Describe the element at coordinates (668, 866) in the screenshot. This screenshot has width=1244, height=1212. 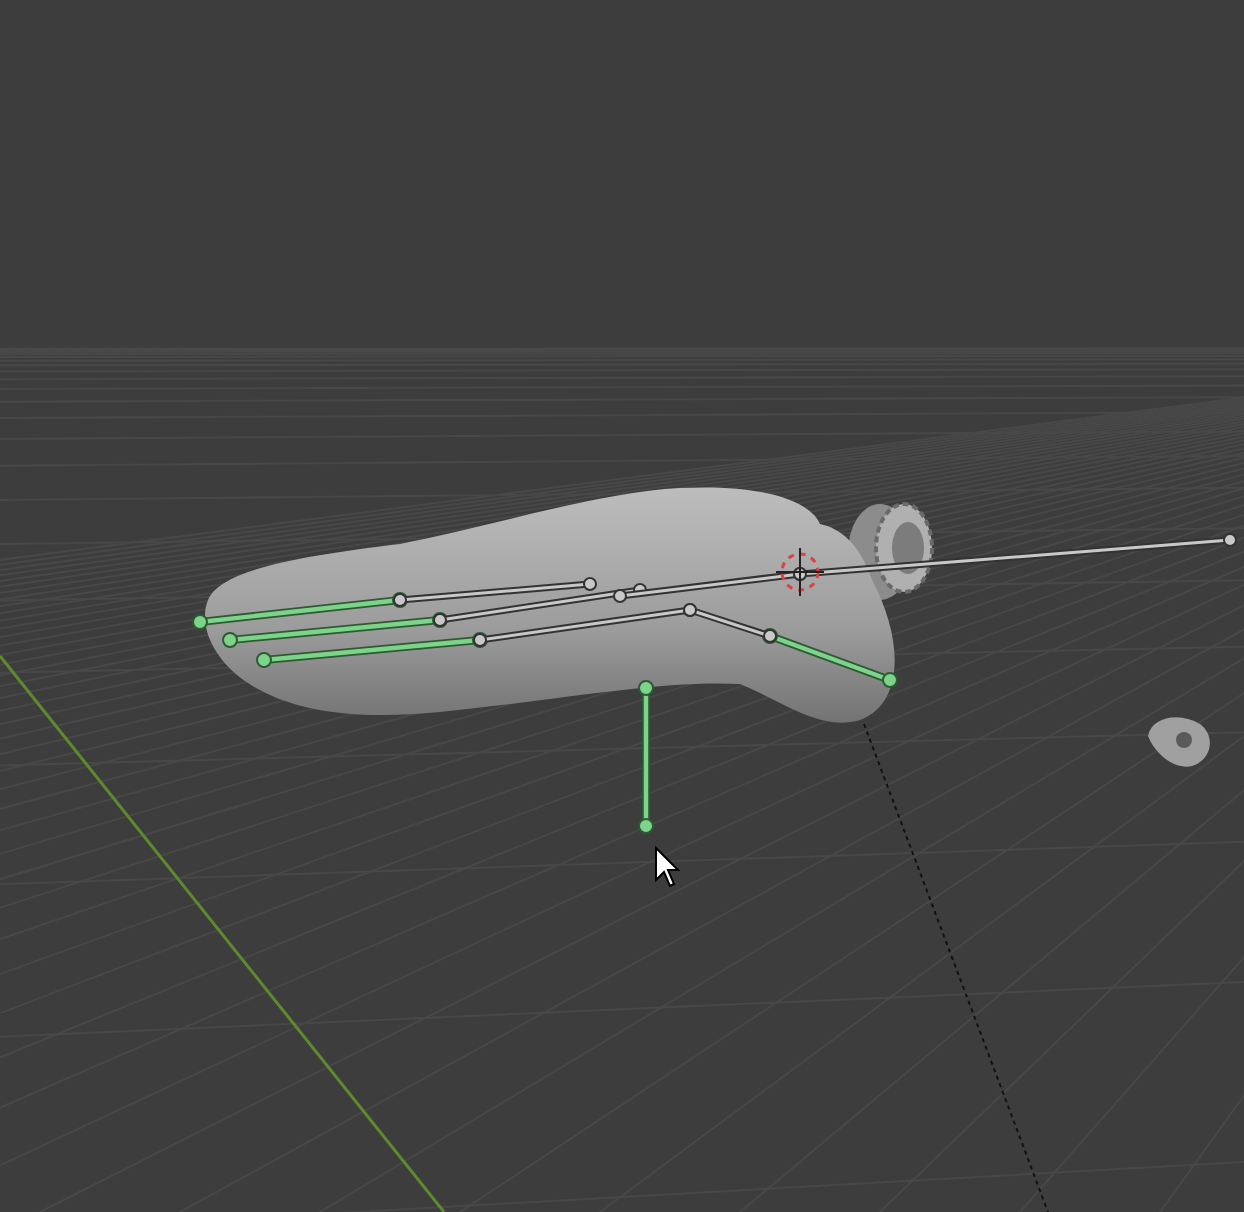
I see `mouse-cursor-icon` at that location.